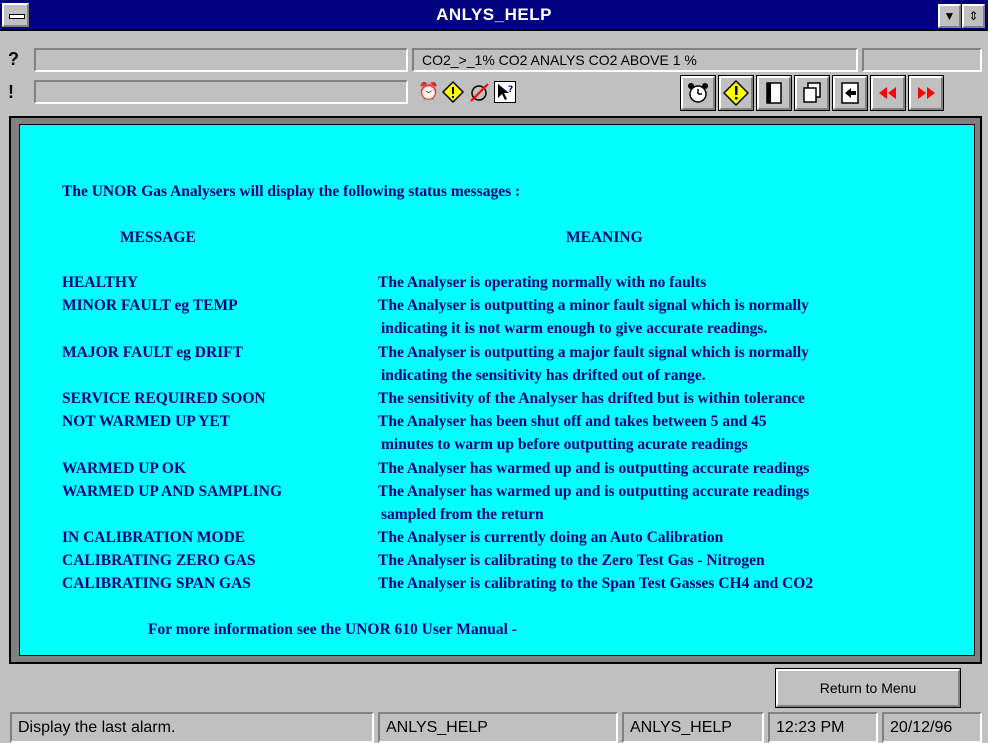 The image size is (988, 743). I want to click on message-label: IN CALIBRATION MODE, so click(154, 537).